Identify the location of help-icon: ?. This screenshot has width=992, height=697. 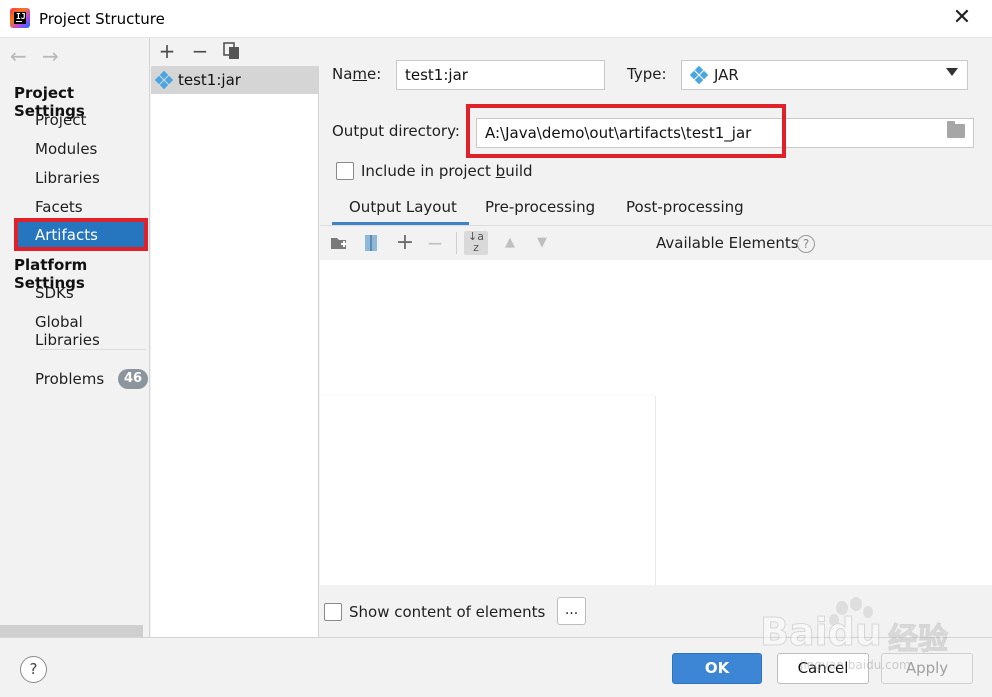
(806, 244).